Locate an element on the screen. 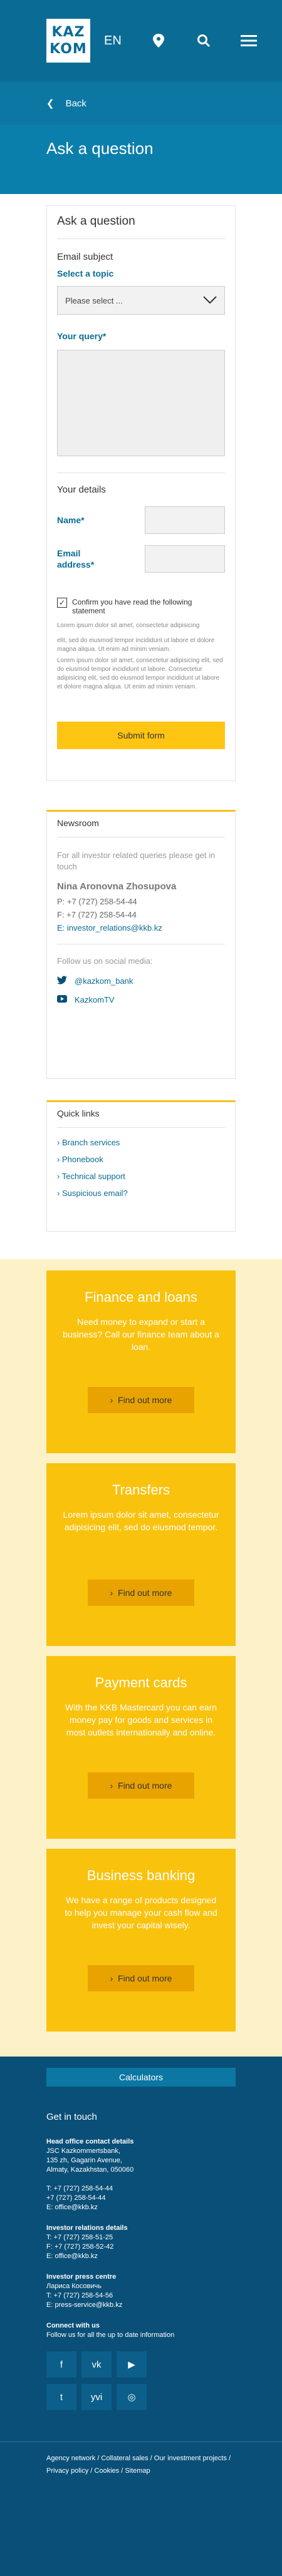  social-icon: vk is located at coordinates (97, 2364).